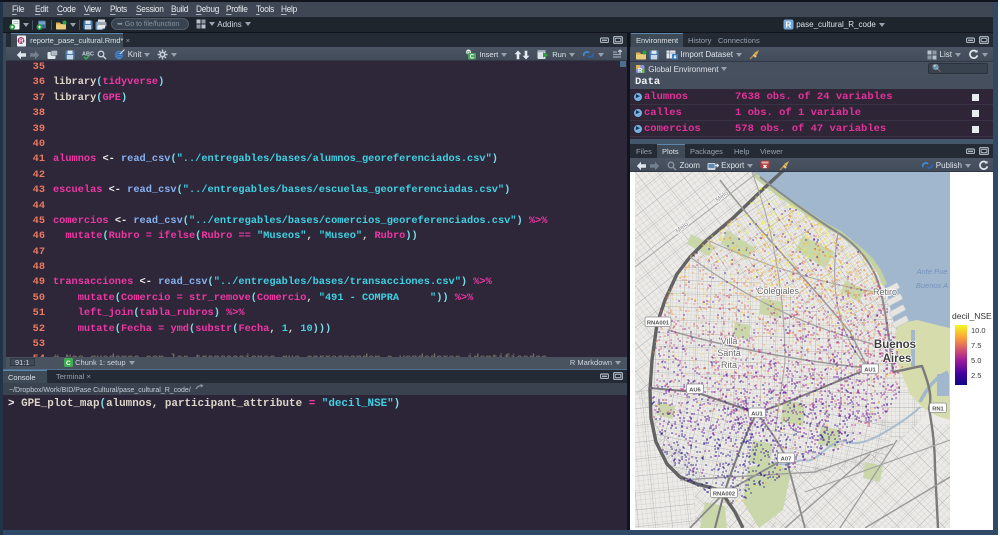 This screenshot has height=538, width=1000. What do you see at coordinates (729, 365) in the screenshot?
I see `svg-text: Rita` at bounding box center [729, 365].